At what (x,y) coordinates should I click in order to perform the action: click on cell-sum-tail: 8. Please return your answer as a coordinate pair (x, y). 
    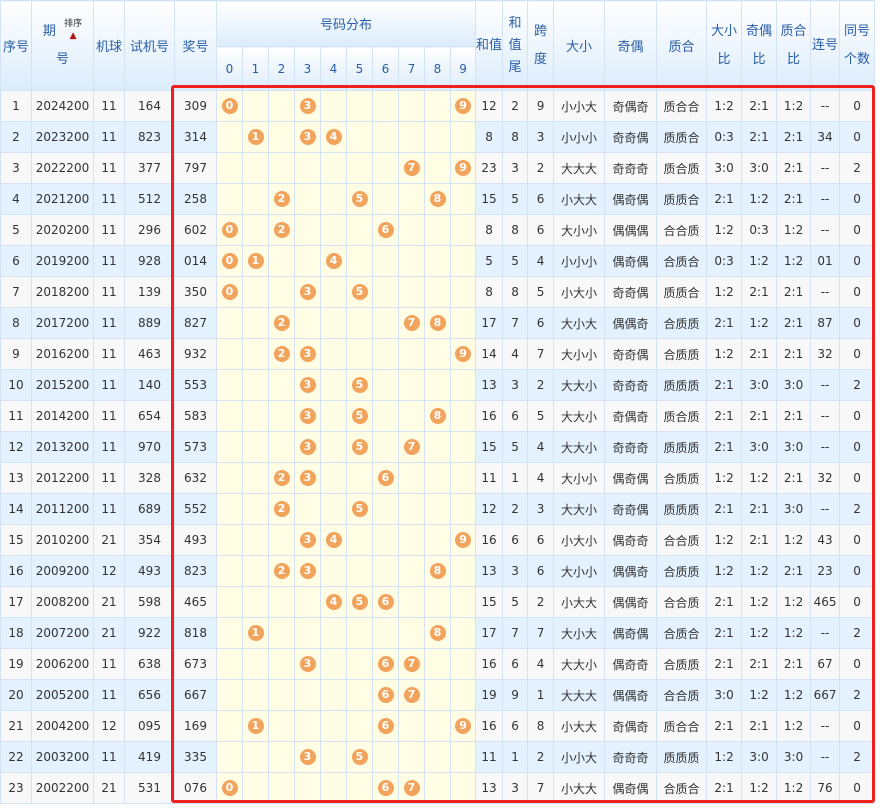
    Looking at the image, I should click on (515, 230).